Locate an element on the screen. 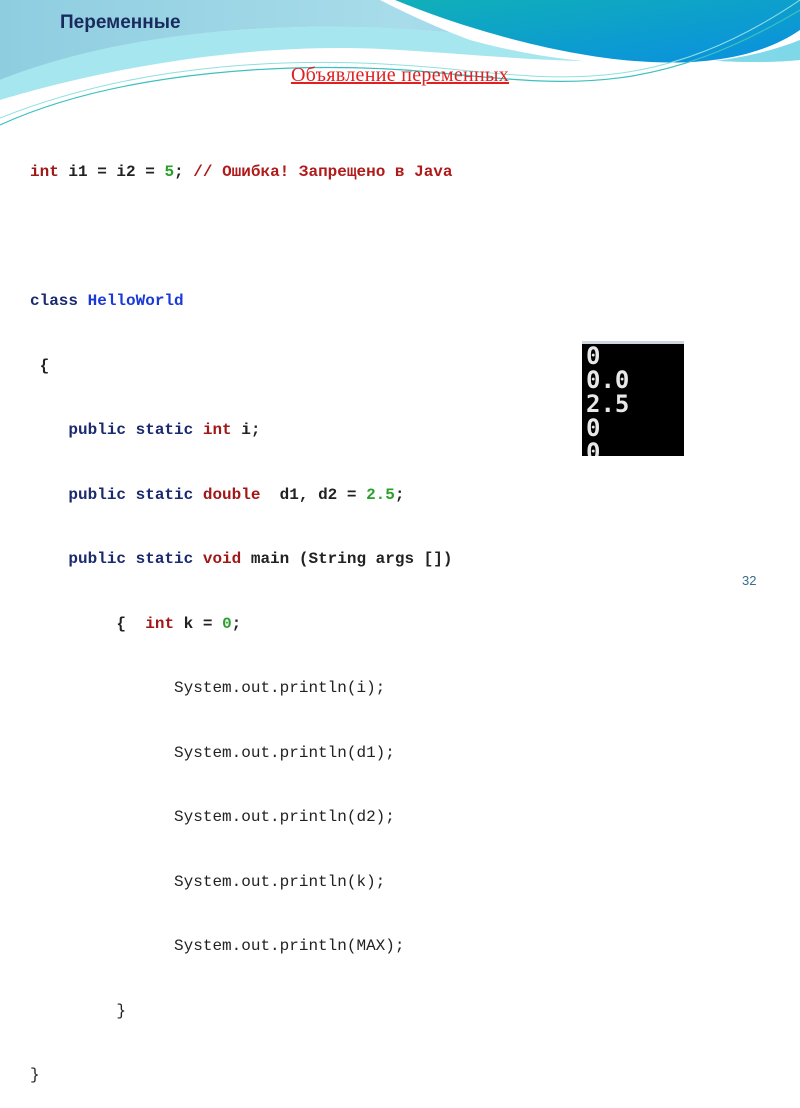  code-text: main (String args []) is located at coordinates (347, 559).